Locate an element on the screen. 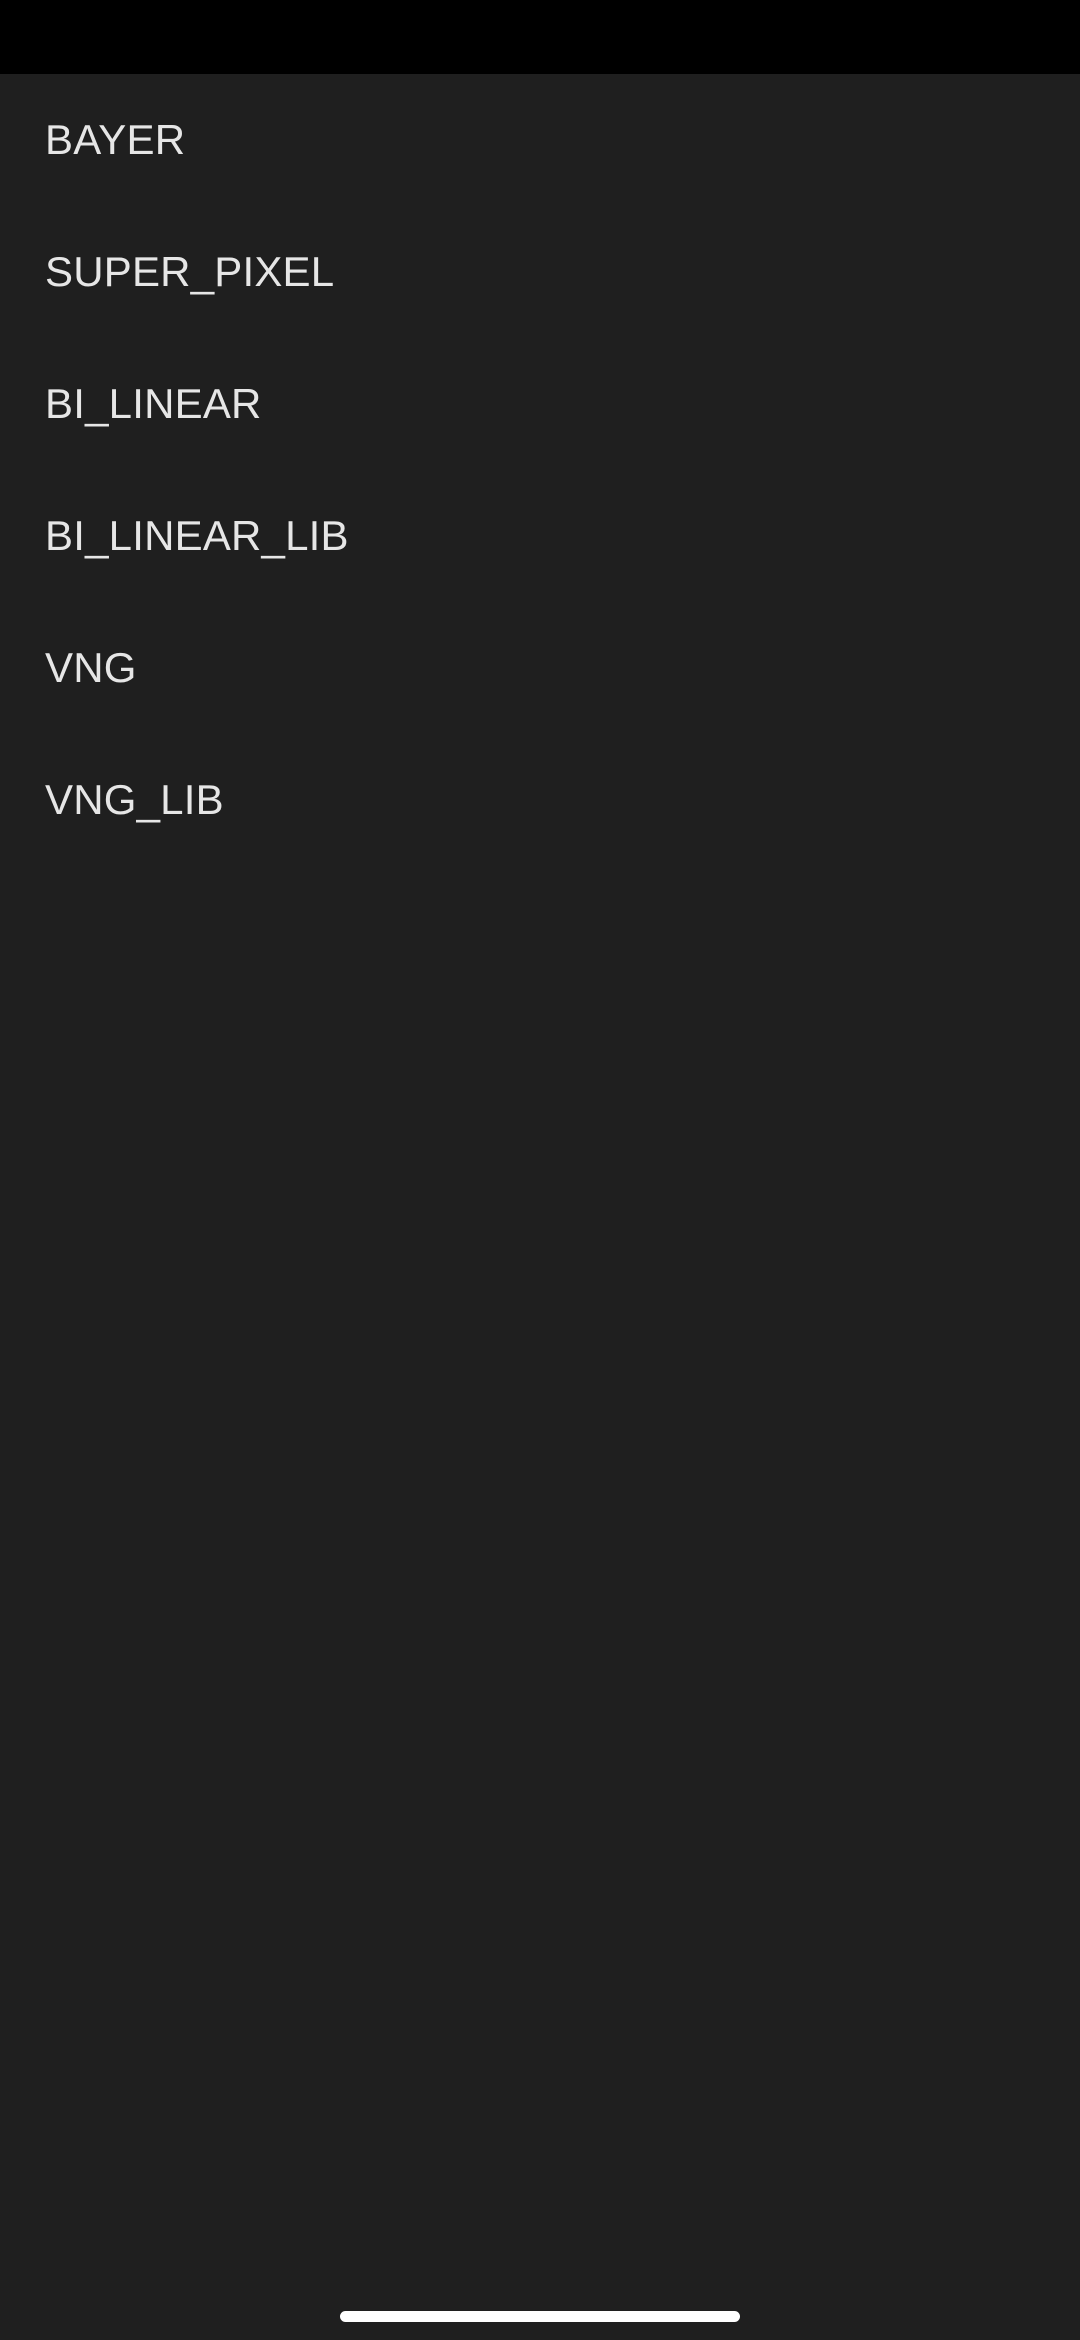  menu-item-vng-lib: VNG_LIB is located at coordinates (540, 800).